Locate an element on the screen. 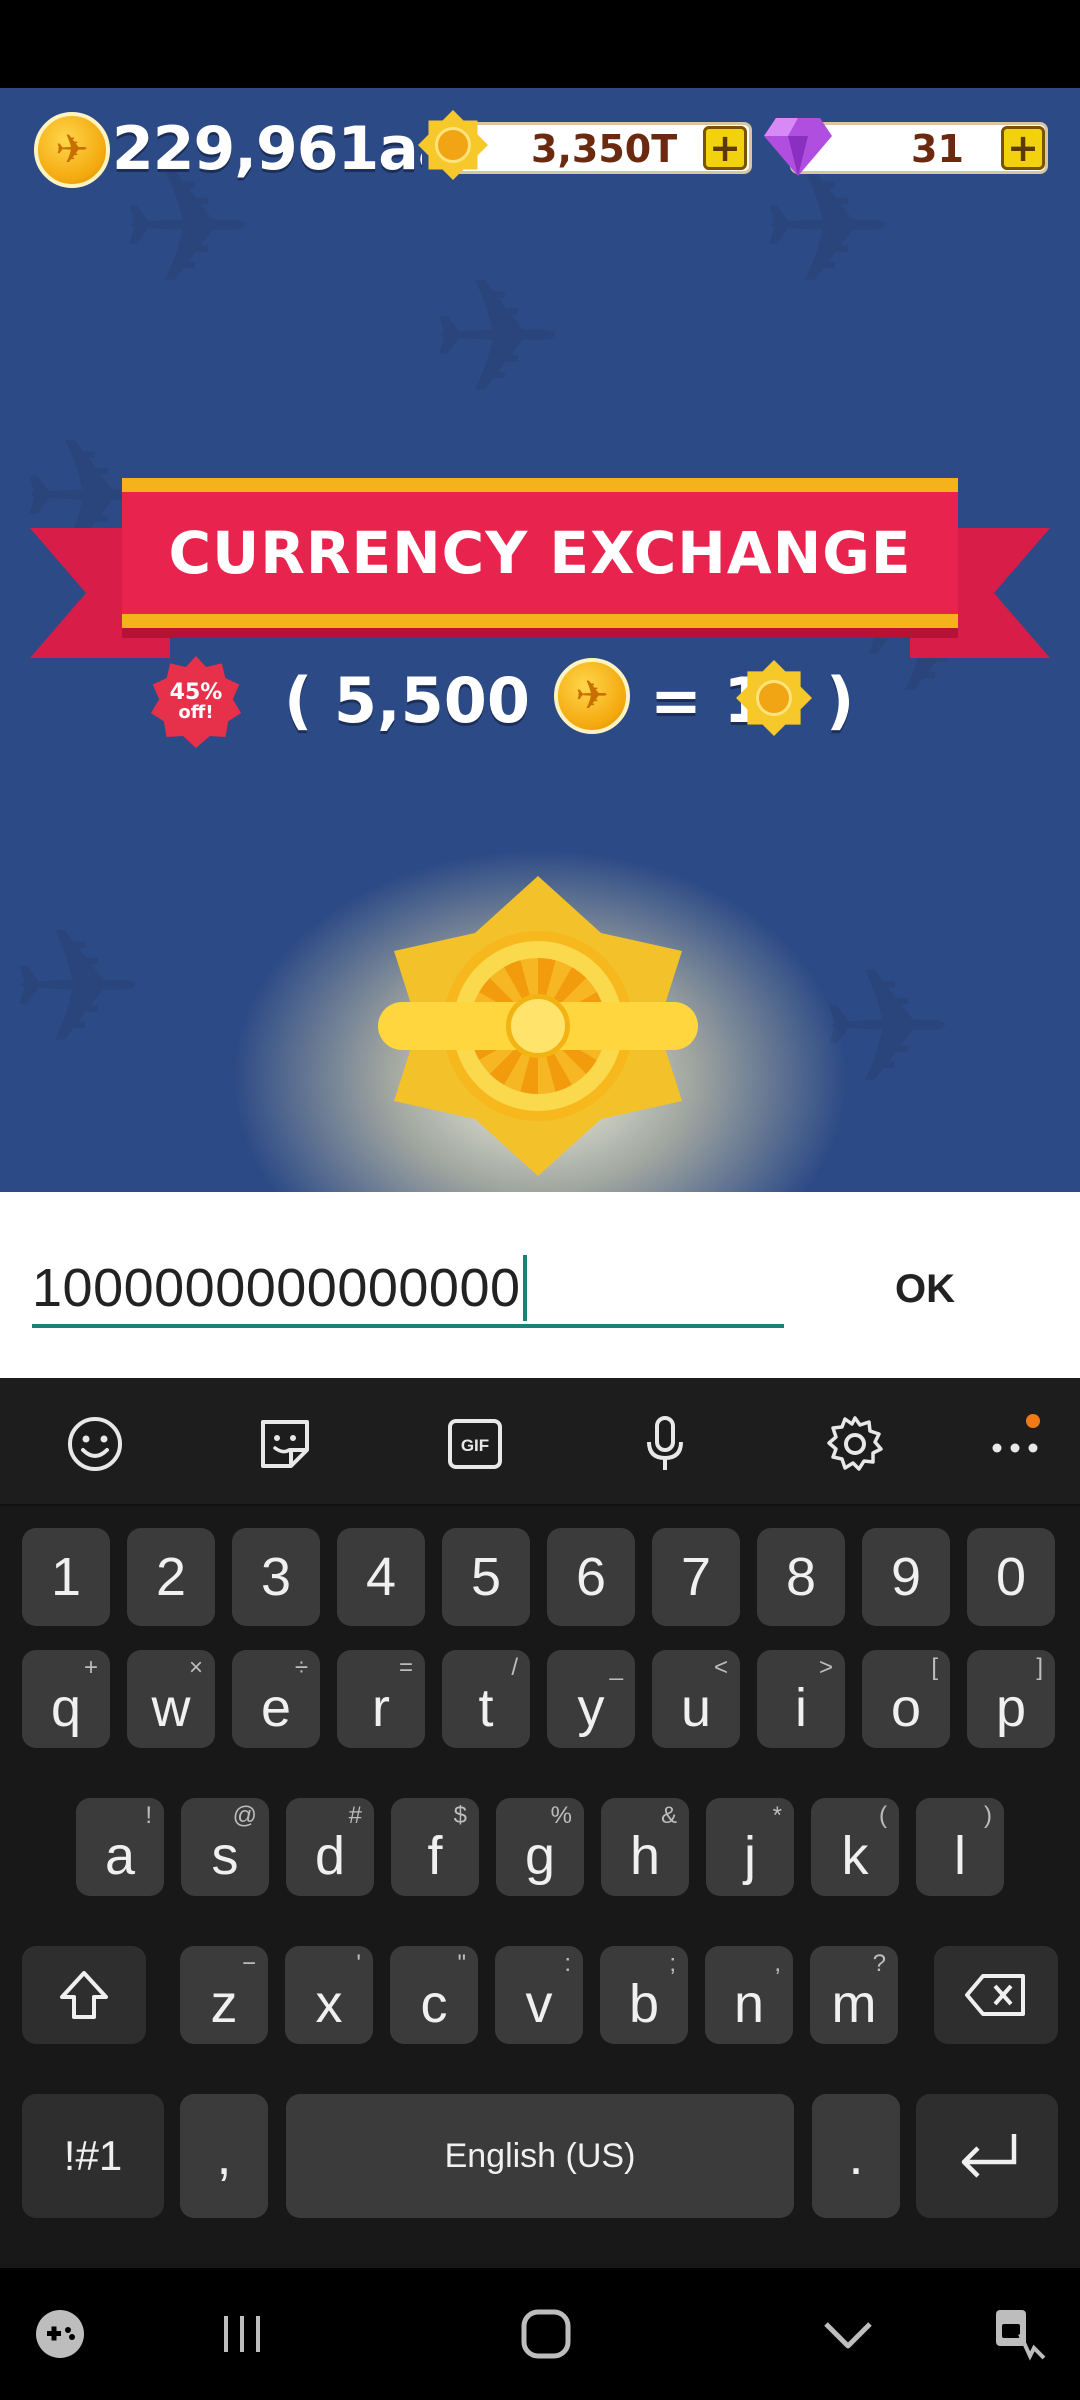 The height and width of the screenshot is (2400, 1080). key-0: 0 is located at coordinates (1011, 1577).